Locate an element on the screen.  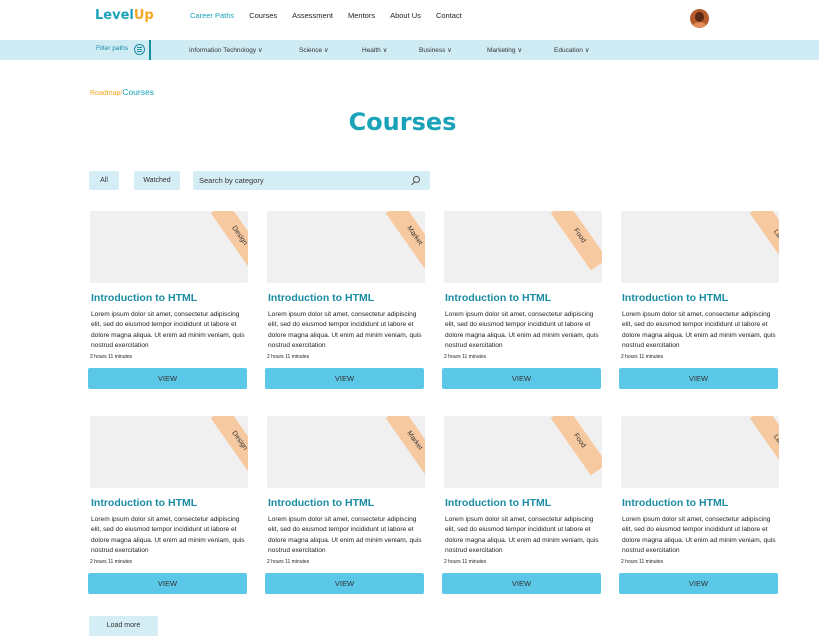
user-avatar is located at coordinates (699, 18).